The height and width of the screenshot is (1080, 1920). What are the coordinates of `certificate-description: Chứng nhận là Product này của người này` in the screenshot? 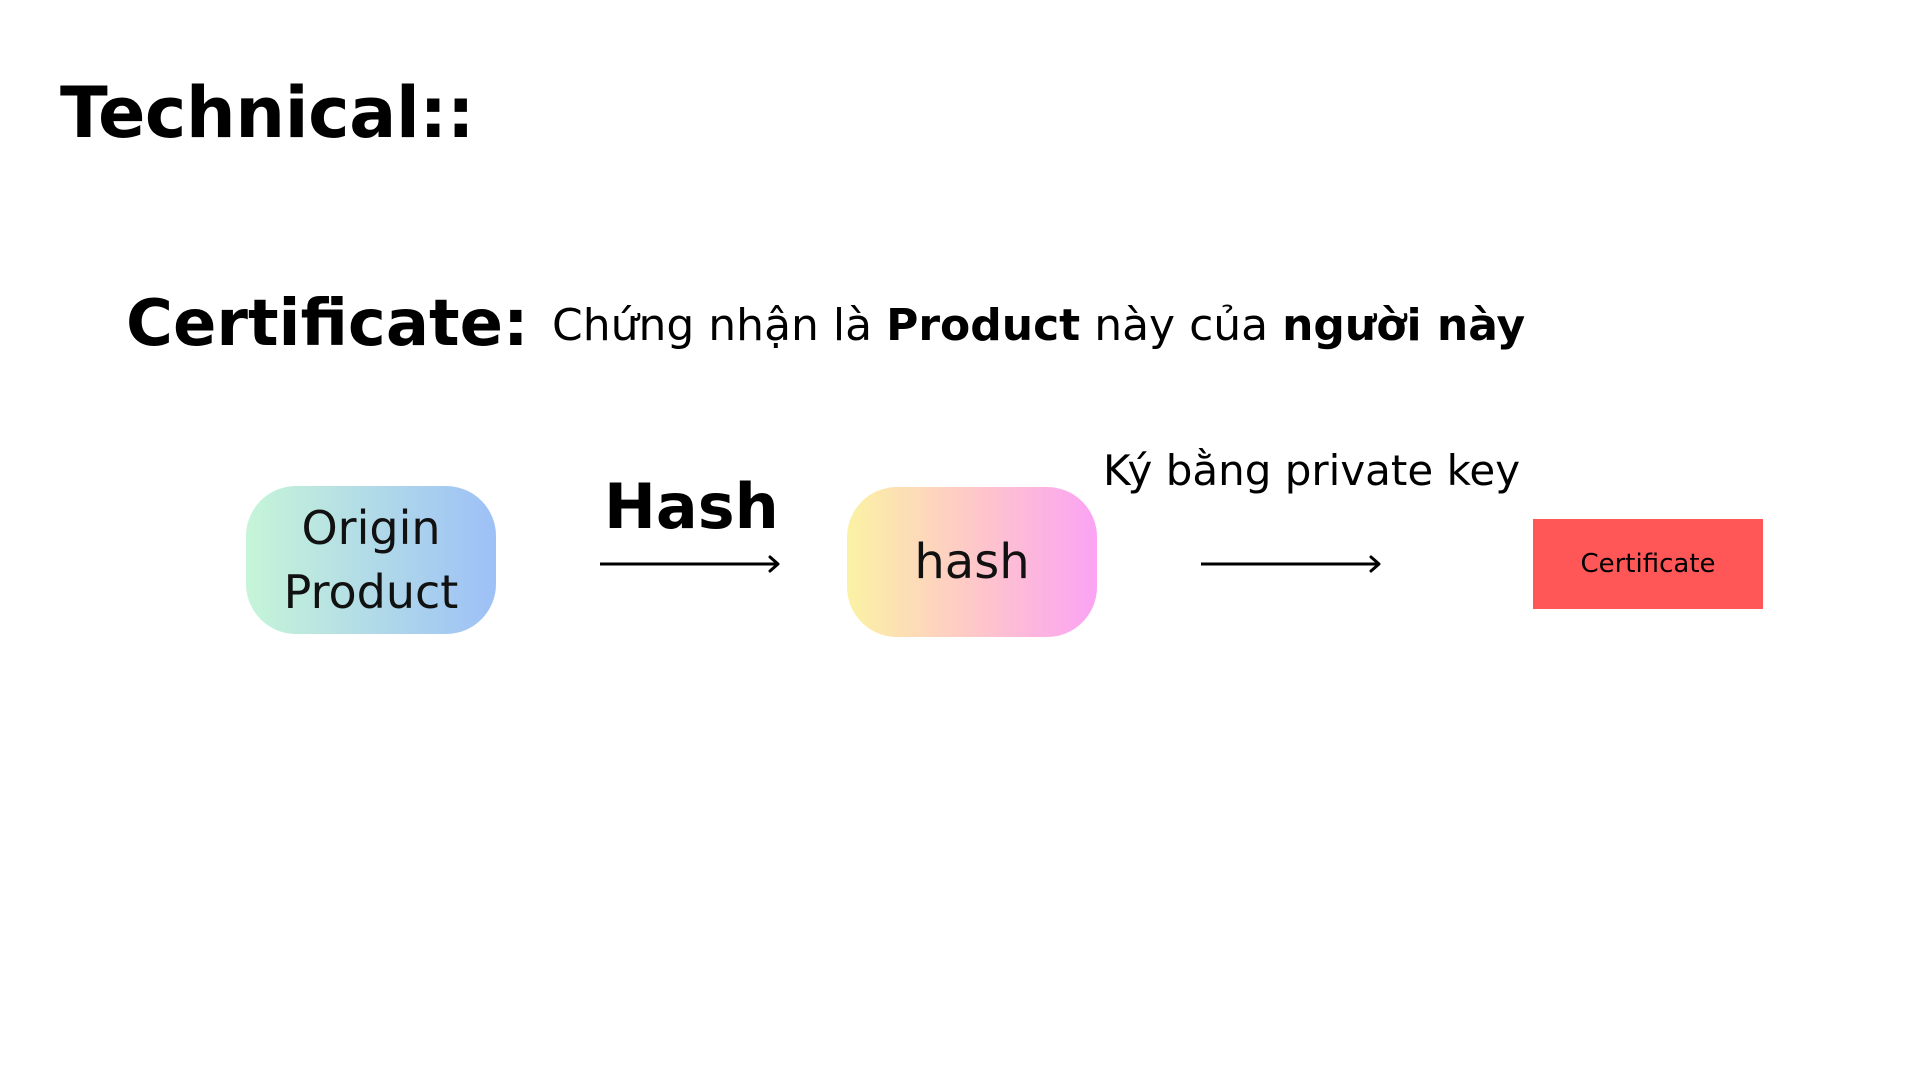 It's located at (1038, 326).